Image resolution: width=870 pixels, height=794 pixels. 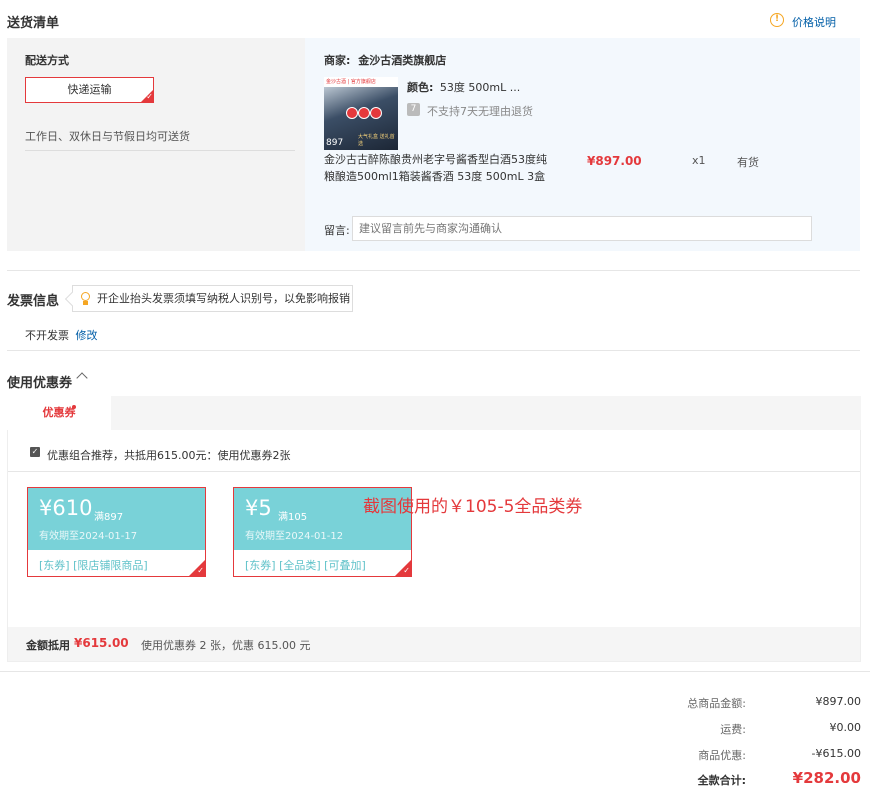 What do you see at coordinates (169, 455) in the screenshot?
I see `combo-recommend-text: 优惠组合推荐，共抵用615.00元：使用优惠券2张` at bounding box center [169, 455].